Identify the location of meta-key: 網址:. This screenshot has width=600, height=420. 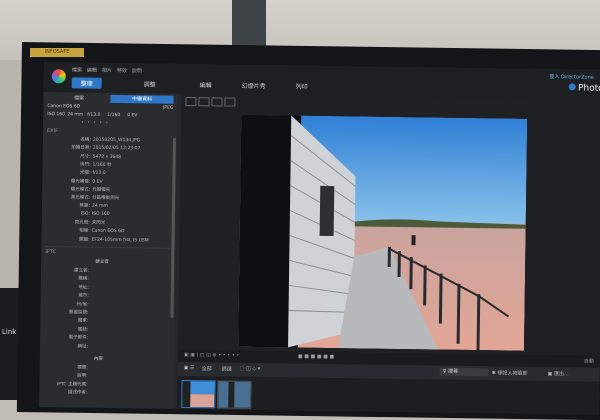
(66, 346).